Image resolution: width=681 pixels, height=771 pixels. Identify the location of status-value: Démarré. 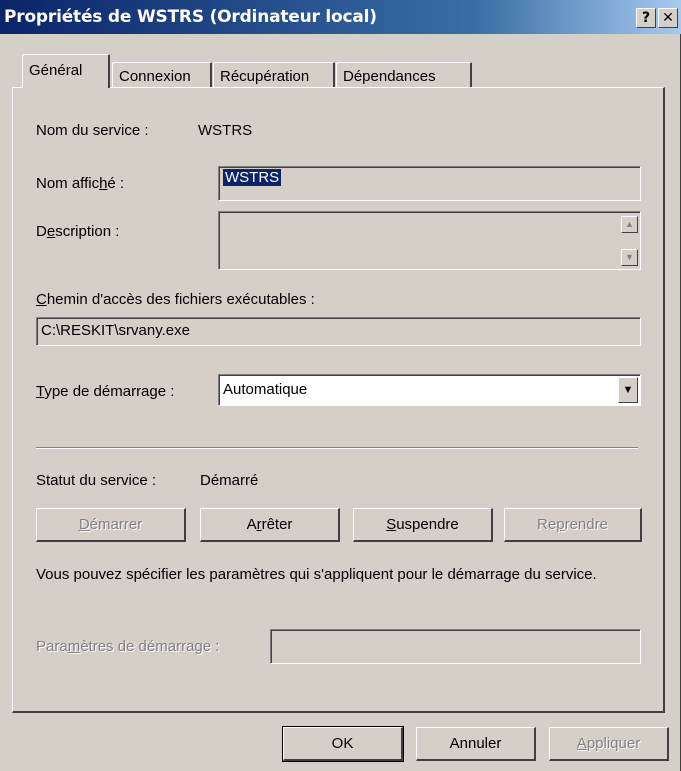
(229, 480).